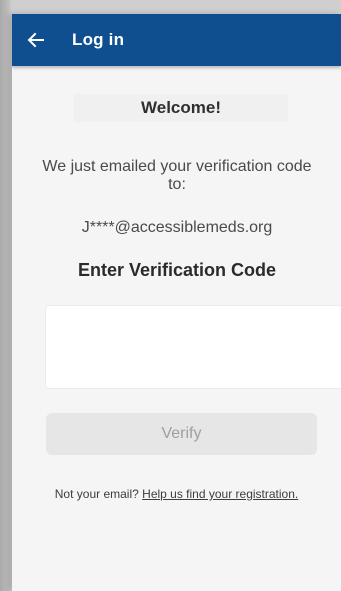  Describe the element at coordinates (177, 270) in the screenshot. I see `enter-code-heading: Enter Verification Code` at that location.